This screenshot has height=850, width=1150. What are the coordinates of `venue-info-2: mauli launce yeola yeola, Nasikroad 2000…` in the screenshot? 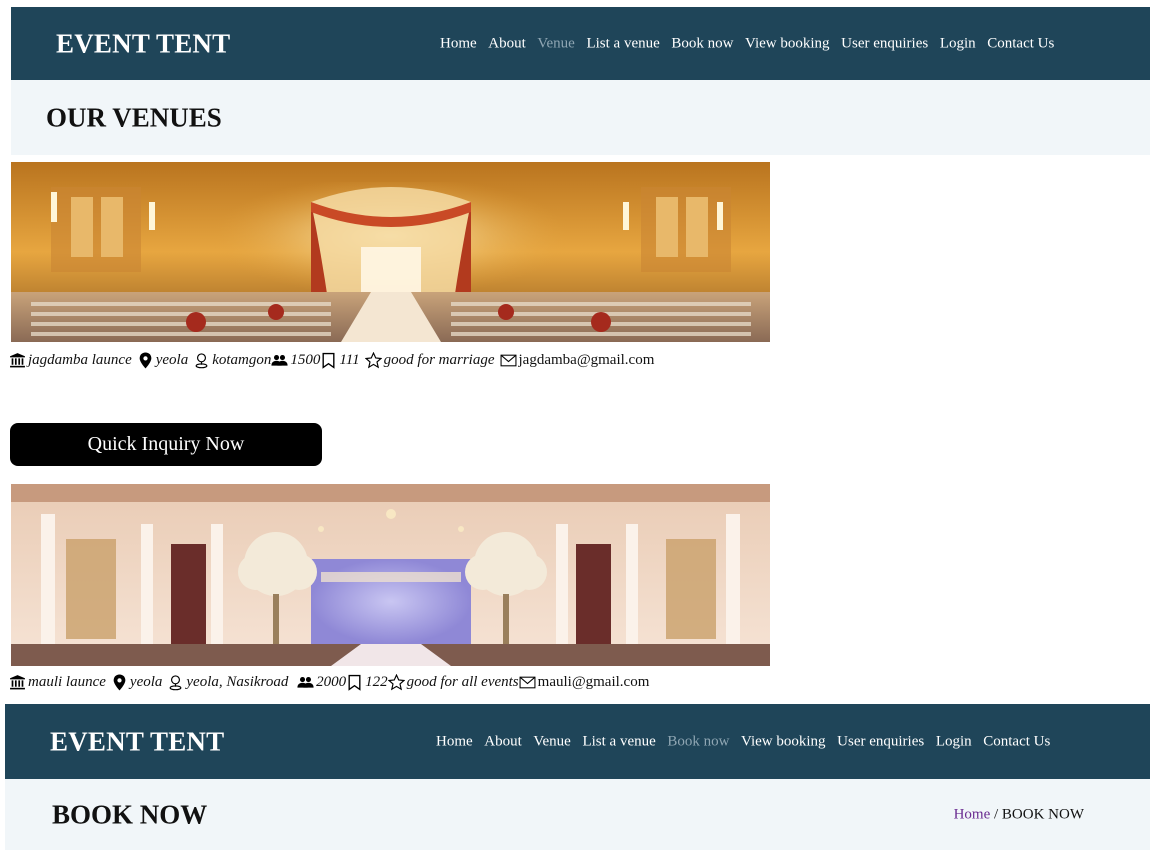 It's located at (329, 682).